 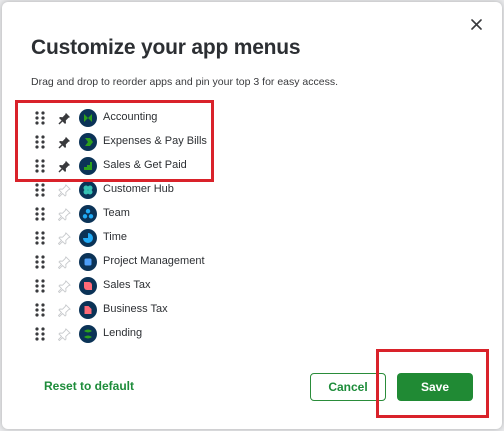 What do you see at coordinates (166, 47) in the screenshot?
I see `dialog-title: Customize your app menus` at bounding box center [166, 47].